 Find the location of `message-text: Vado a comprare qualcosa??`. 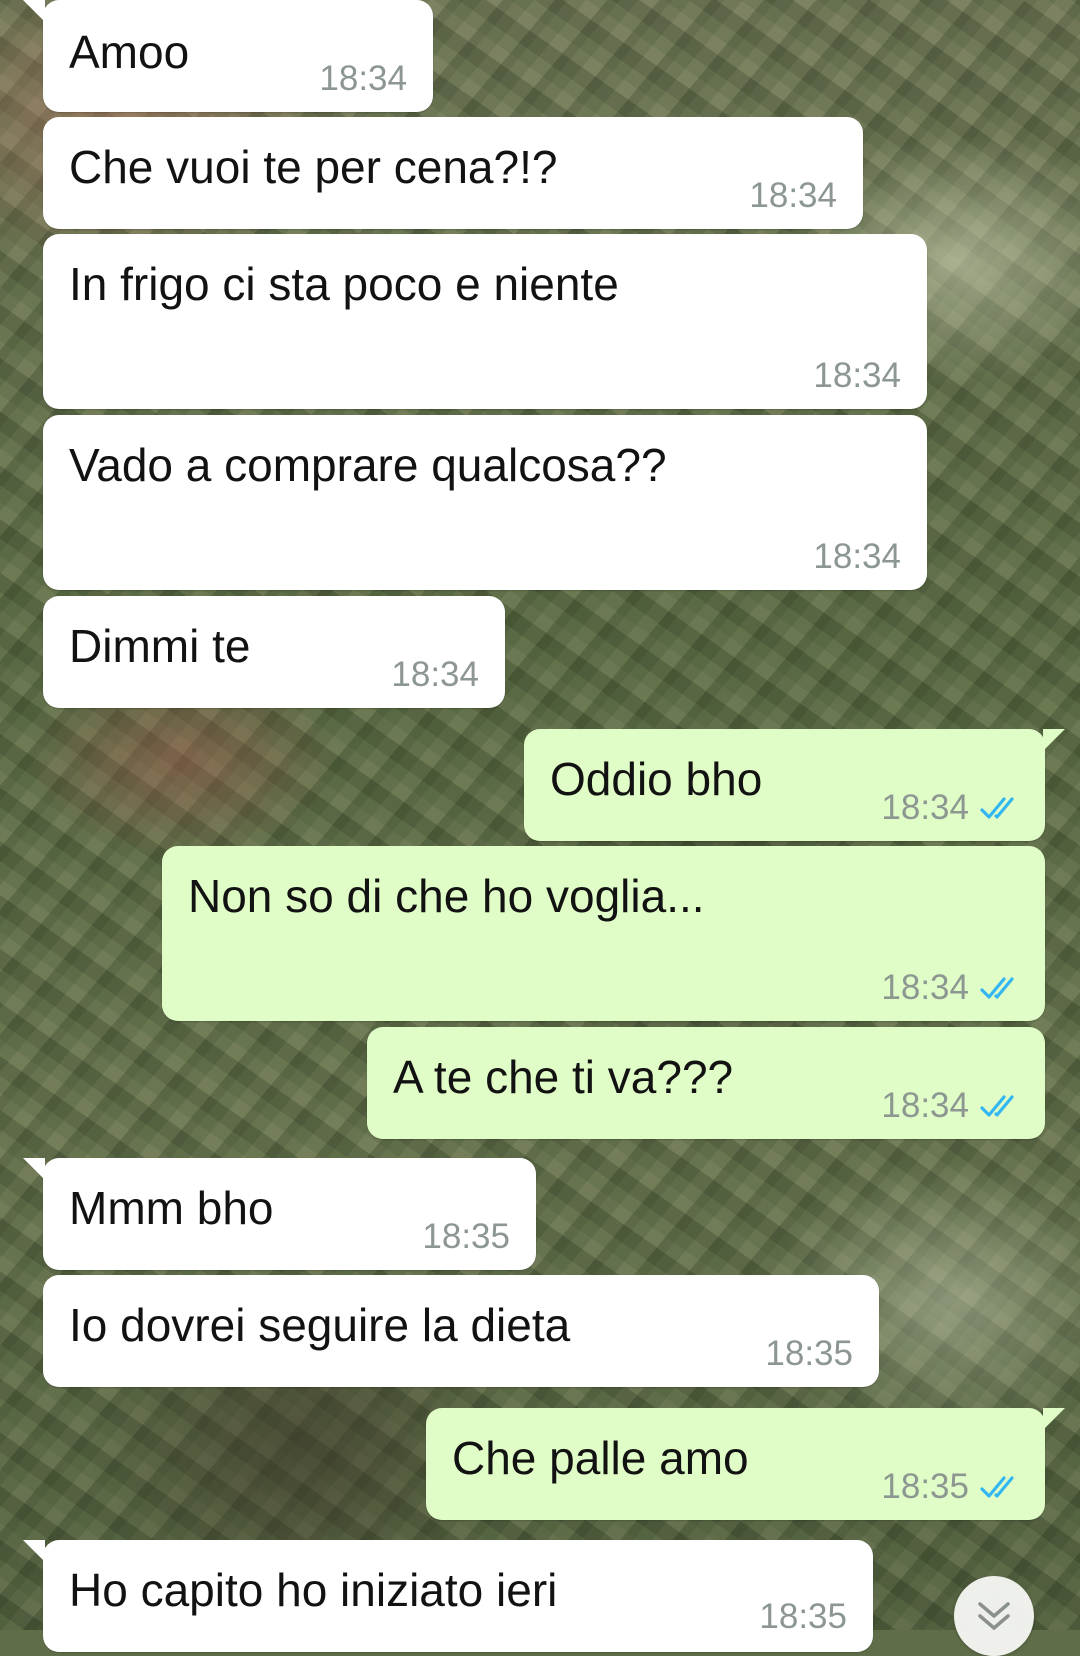

message-text: Vado a comprare qualcosa?? is located at coordinates (368, 465).